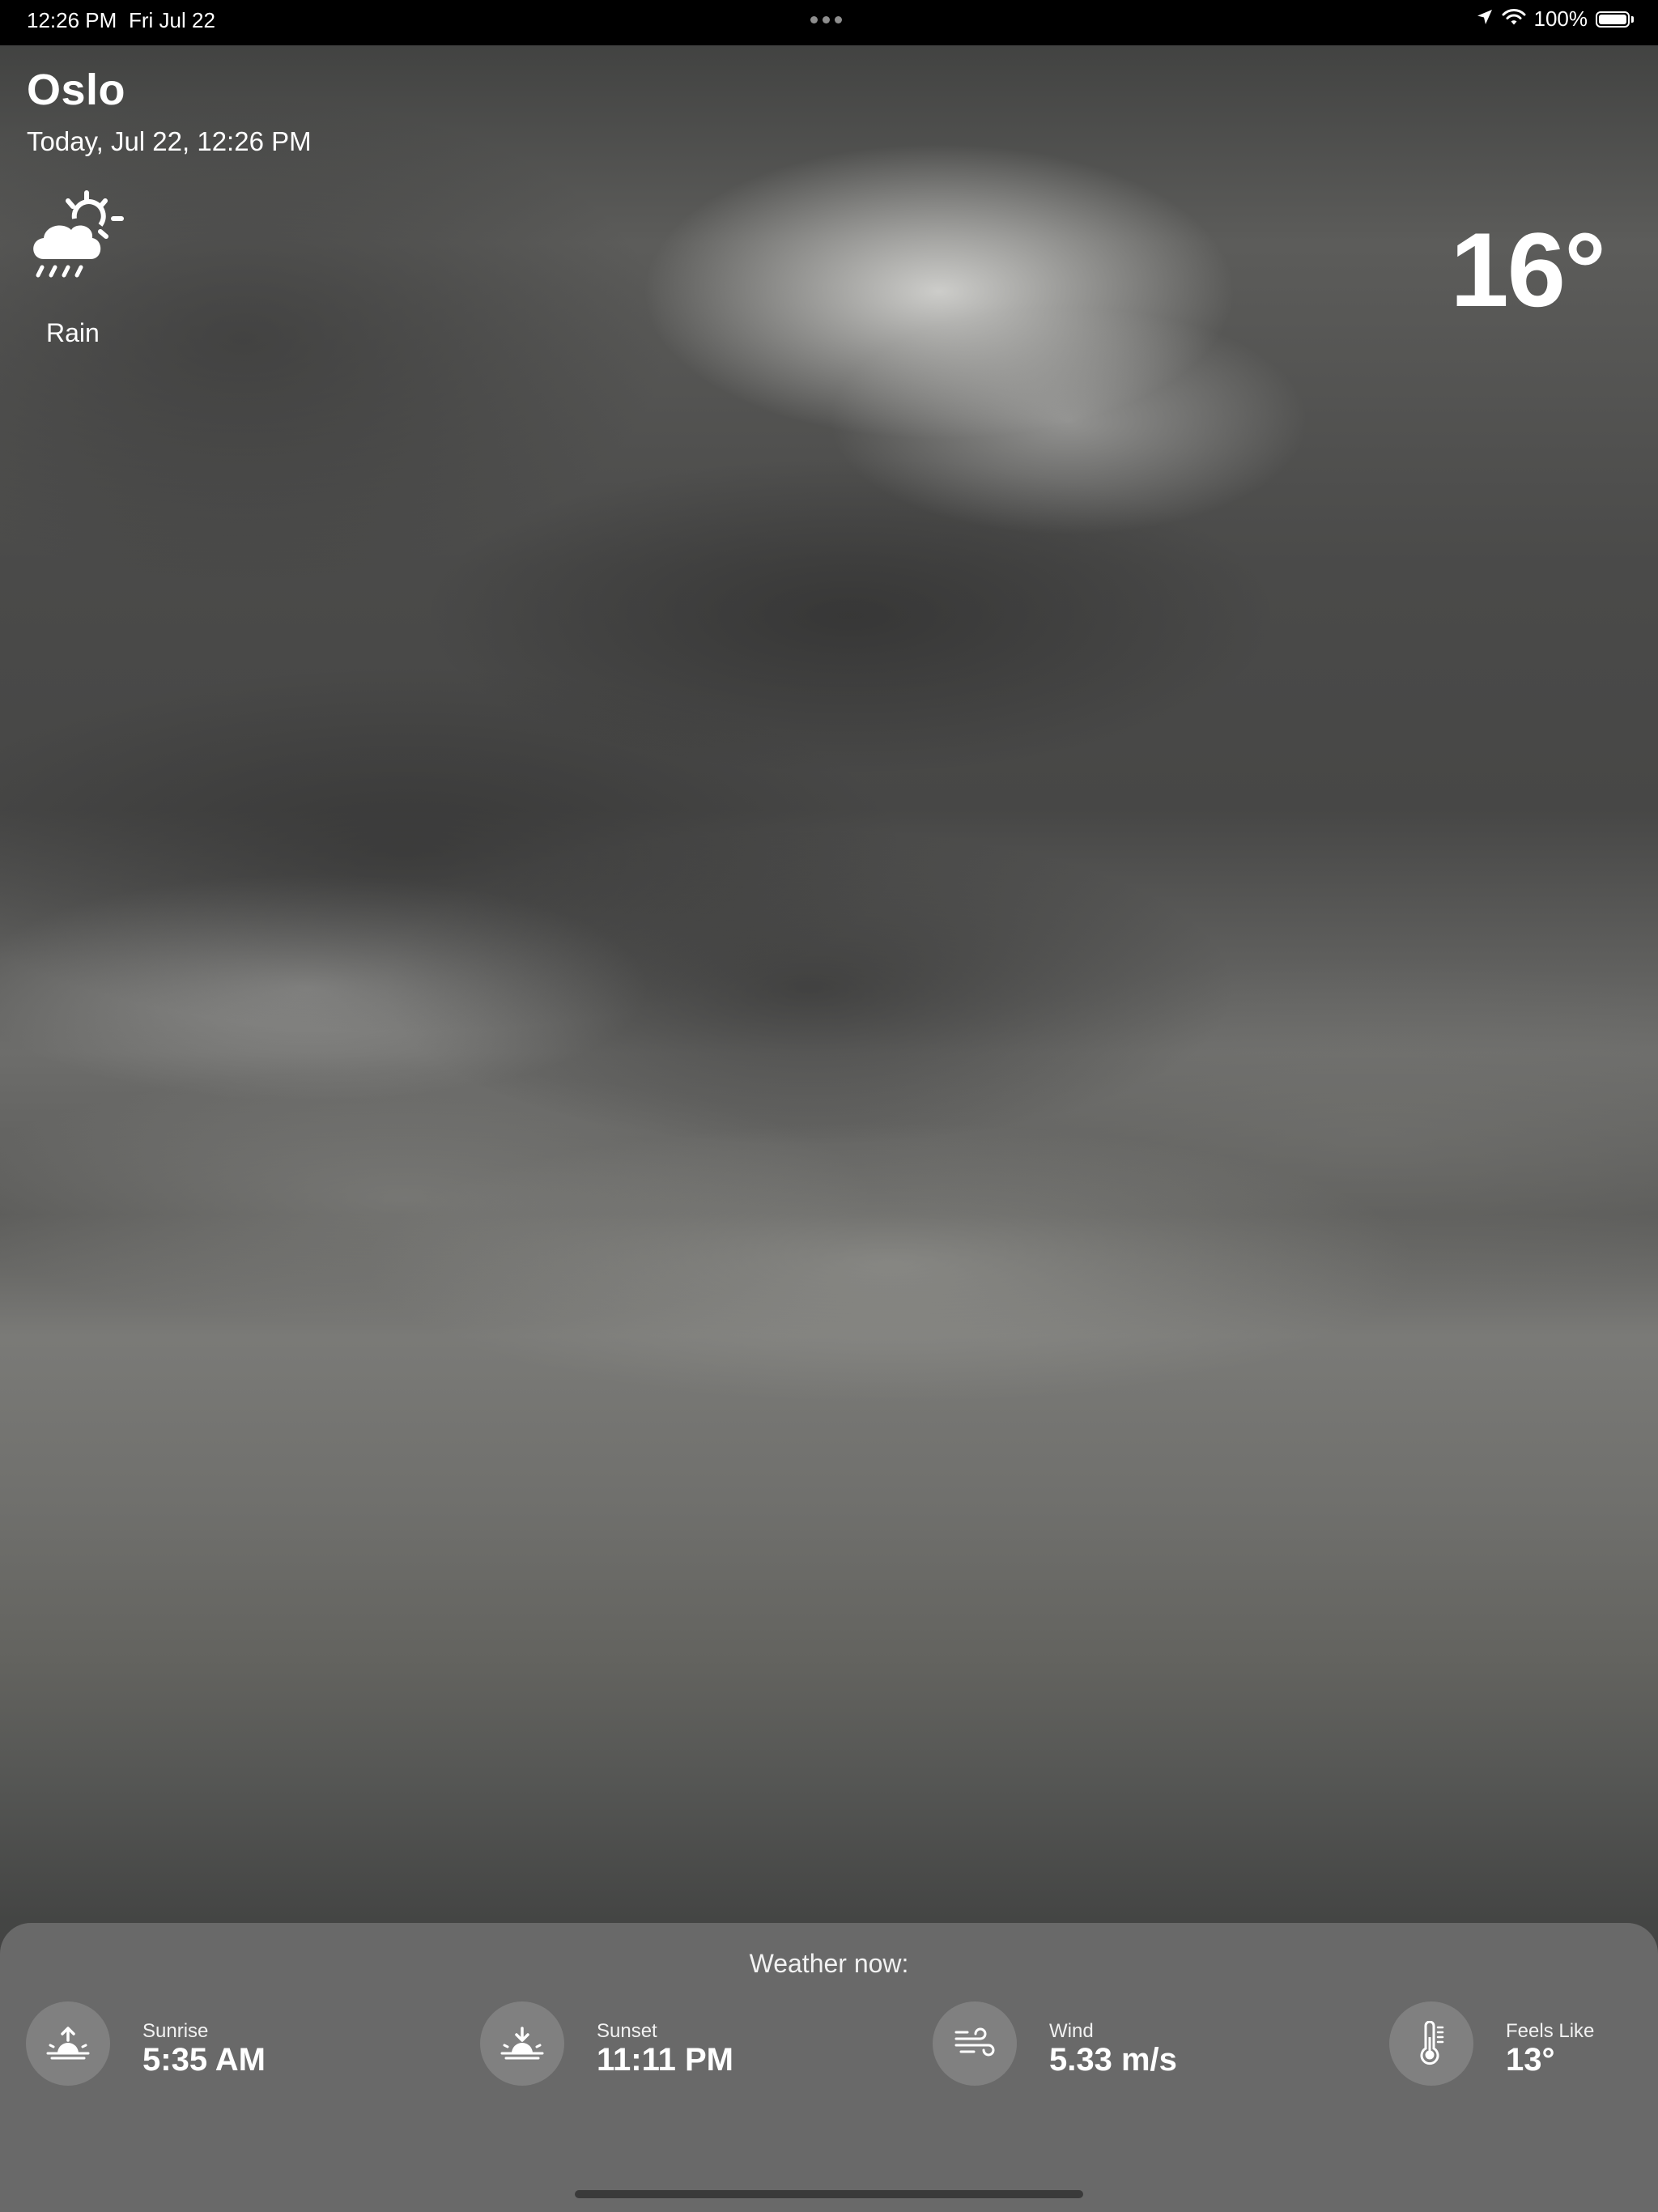 The image size is (1658, 2212). Describe the element at coordinates (829, 1964) in the screenshot. I see `panel-title: Weather now:` at that location.